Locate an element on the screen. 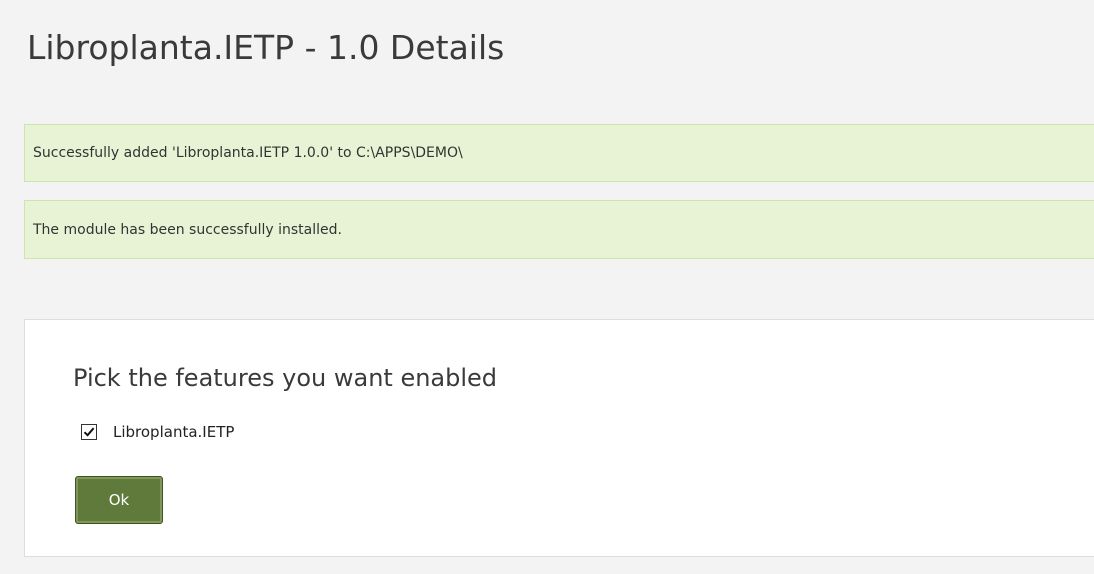 This screenshot has width=1094, height=574. feature-checkbox is located at coordinates (89, 432).